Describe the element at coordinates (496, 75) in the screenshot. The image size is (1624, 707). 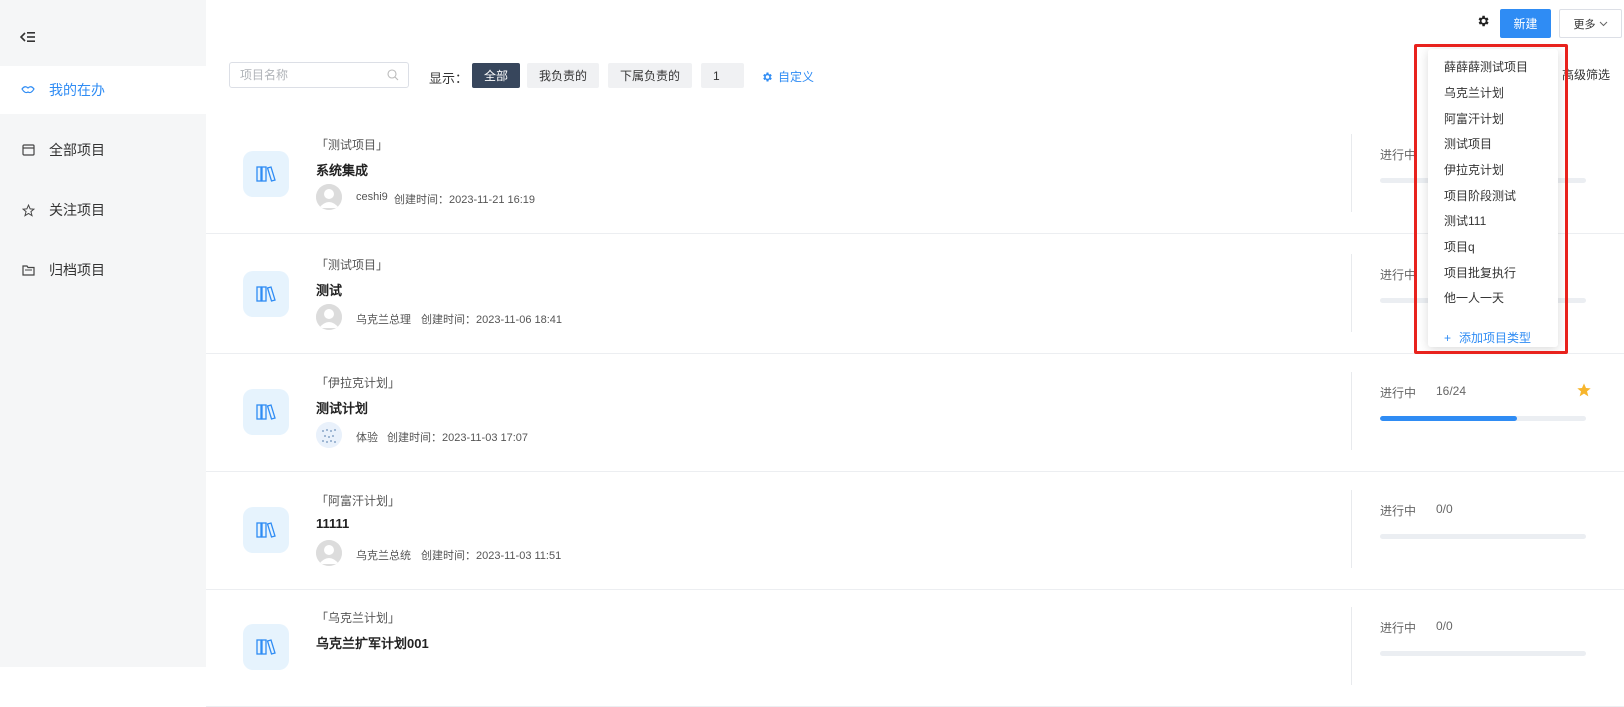
I see `filter-all-button: 全部` at that location.